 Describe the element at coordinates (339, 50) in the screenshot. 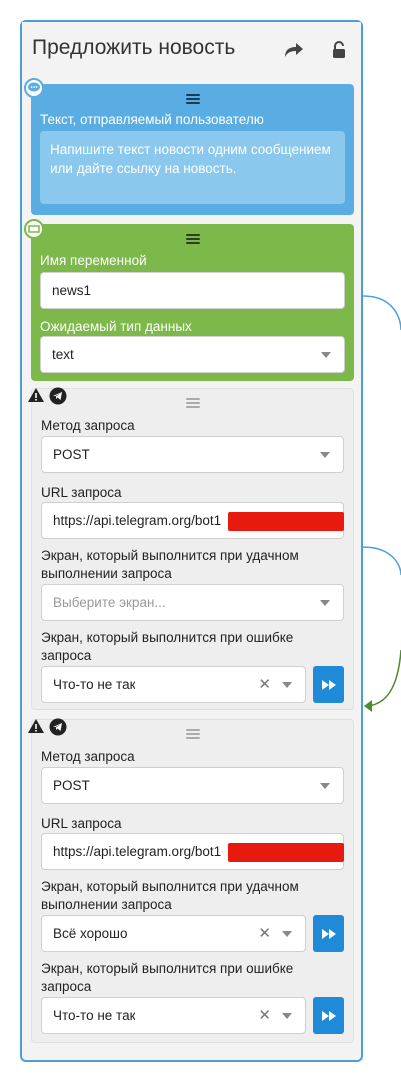

I see `unlock-icon` at that location.